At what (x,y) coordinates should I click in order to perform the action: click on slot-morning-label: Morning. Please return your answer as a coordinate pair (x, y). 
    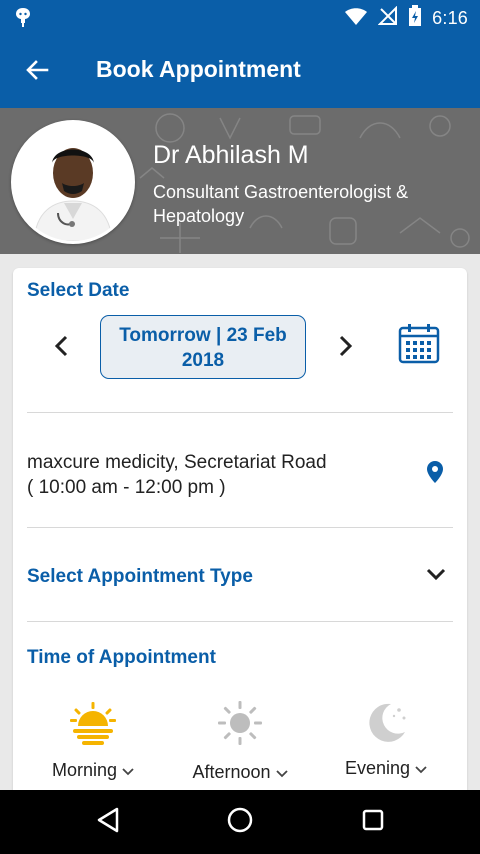
    Looking at the image, I should click on (93, 770).